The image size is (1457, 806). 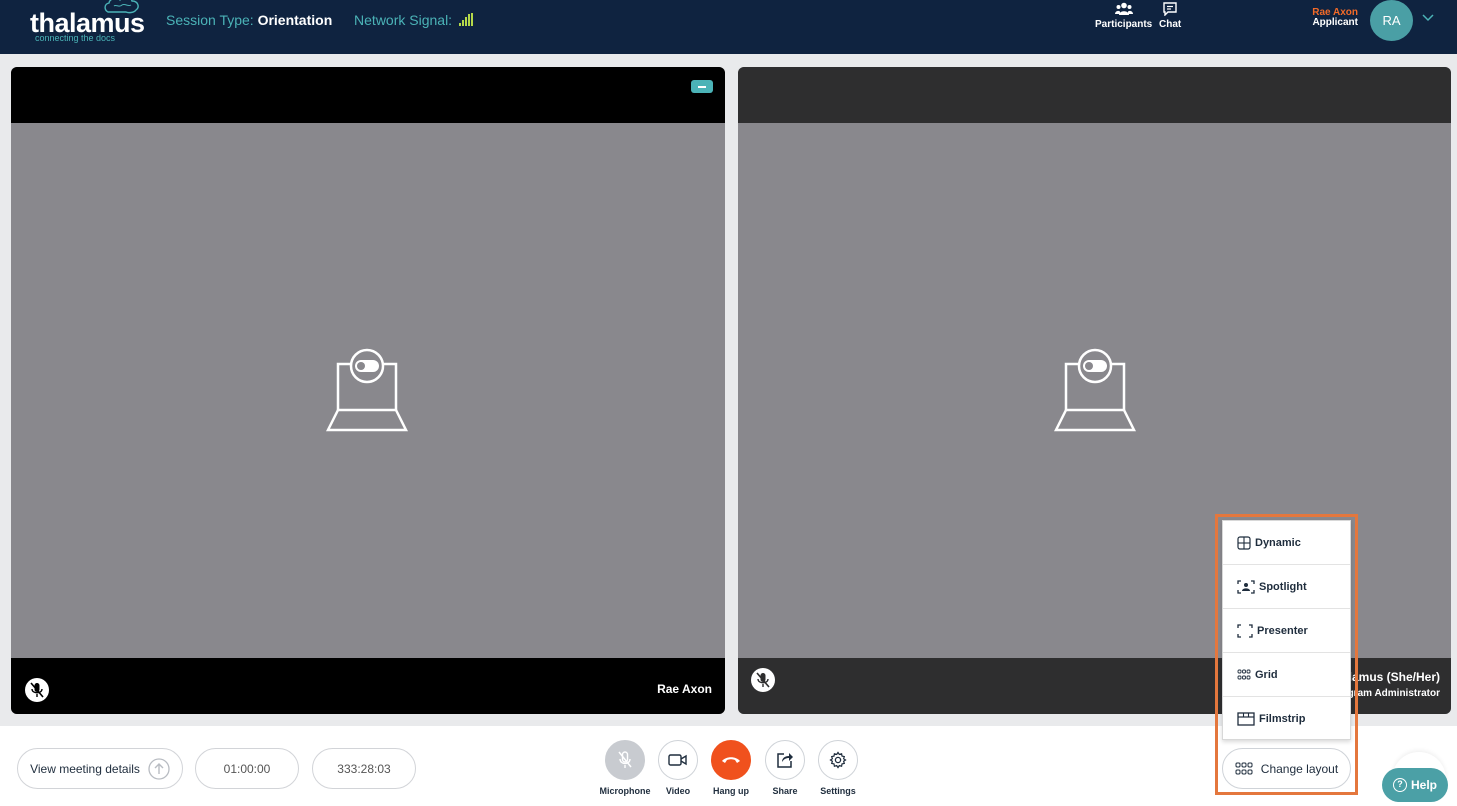 What do you see at coordinates (1123, 8) in the screenshot?
I see `participants-icon` at bounding box center [1123, 8].